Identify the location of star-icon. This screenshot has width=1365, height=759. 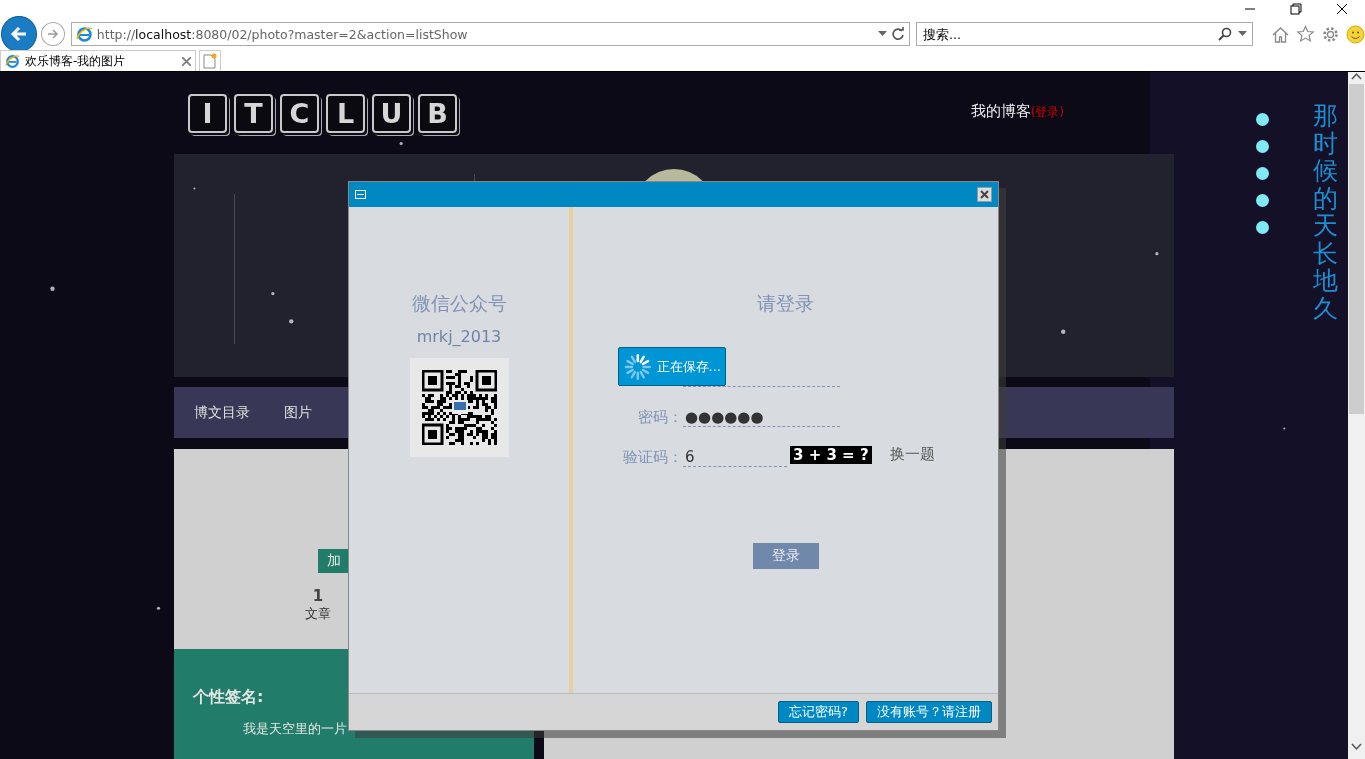
(1305, 34).